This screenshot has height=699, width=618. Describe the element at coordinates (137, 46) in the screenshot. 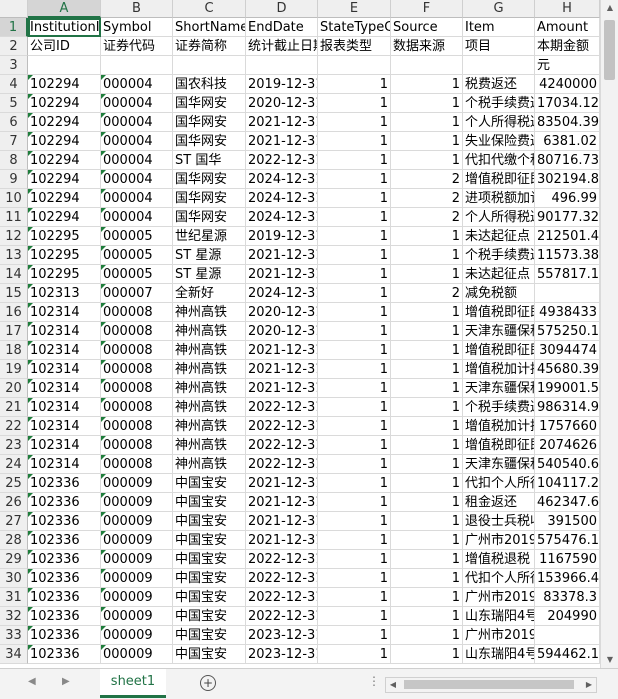

I see `cell-b2: 证券代码` at that location.